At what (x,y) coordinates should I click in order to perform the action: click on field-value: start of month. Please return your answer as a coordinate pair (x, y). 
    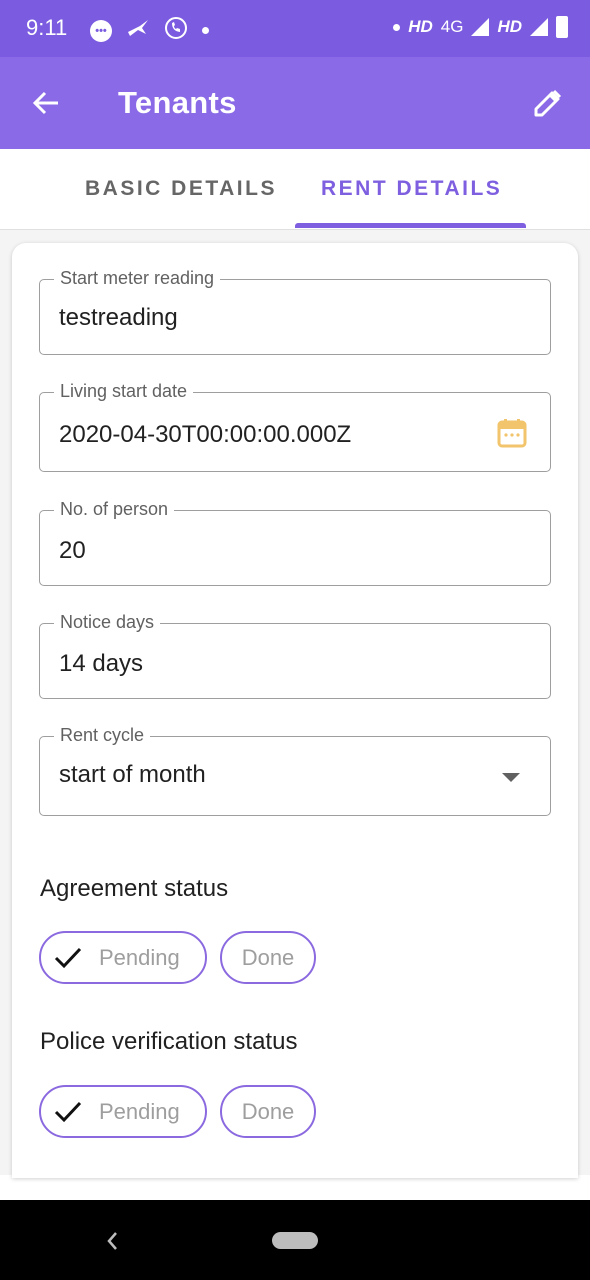
    Looking at the image, I should click on (132, 774).